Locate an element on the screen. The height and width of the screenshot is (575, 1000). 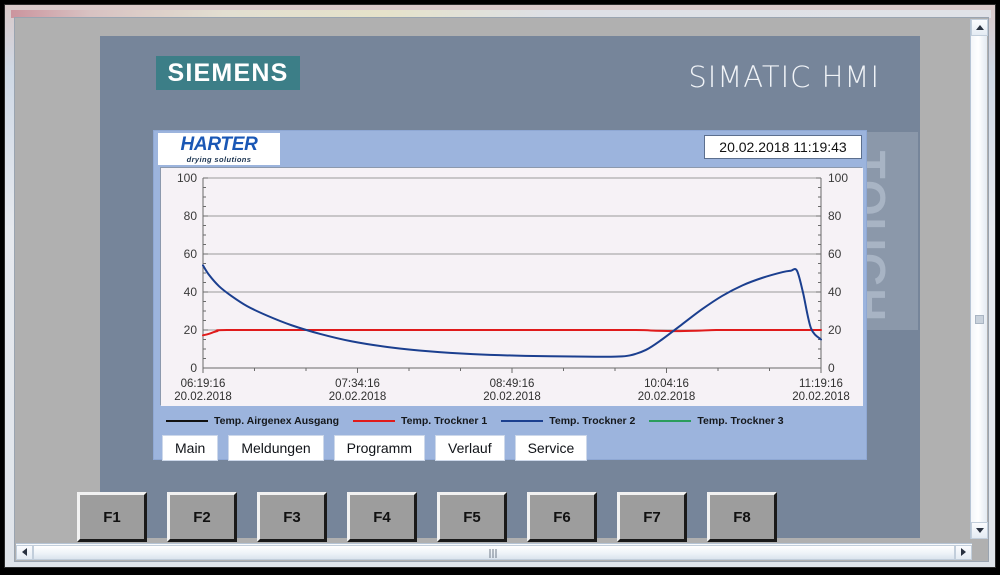
function-key-f8: F8 is located at coordinates (742, 517).